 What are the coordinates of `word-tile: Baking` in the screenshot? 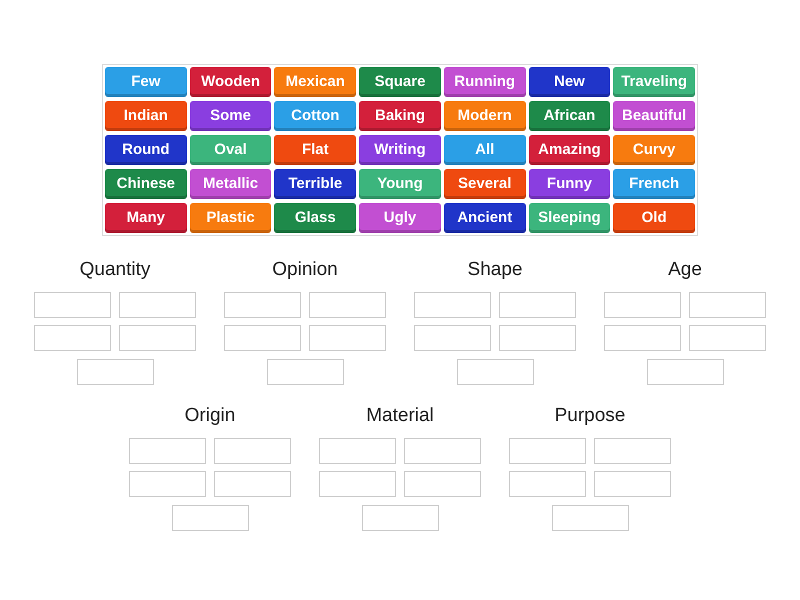 It's located at (400, 116).